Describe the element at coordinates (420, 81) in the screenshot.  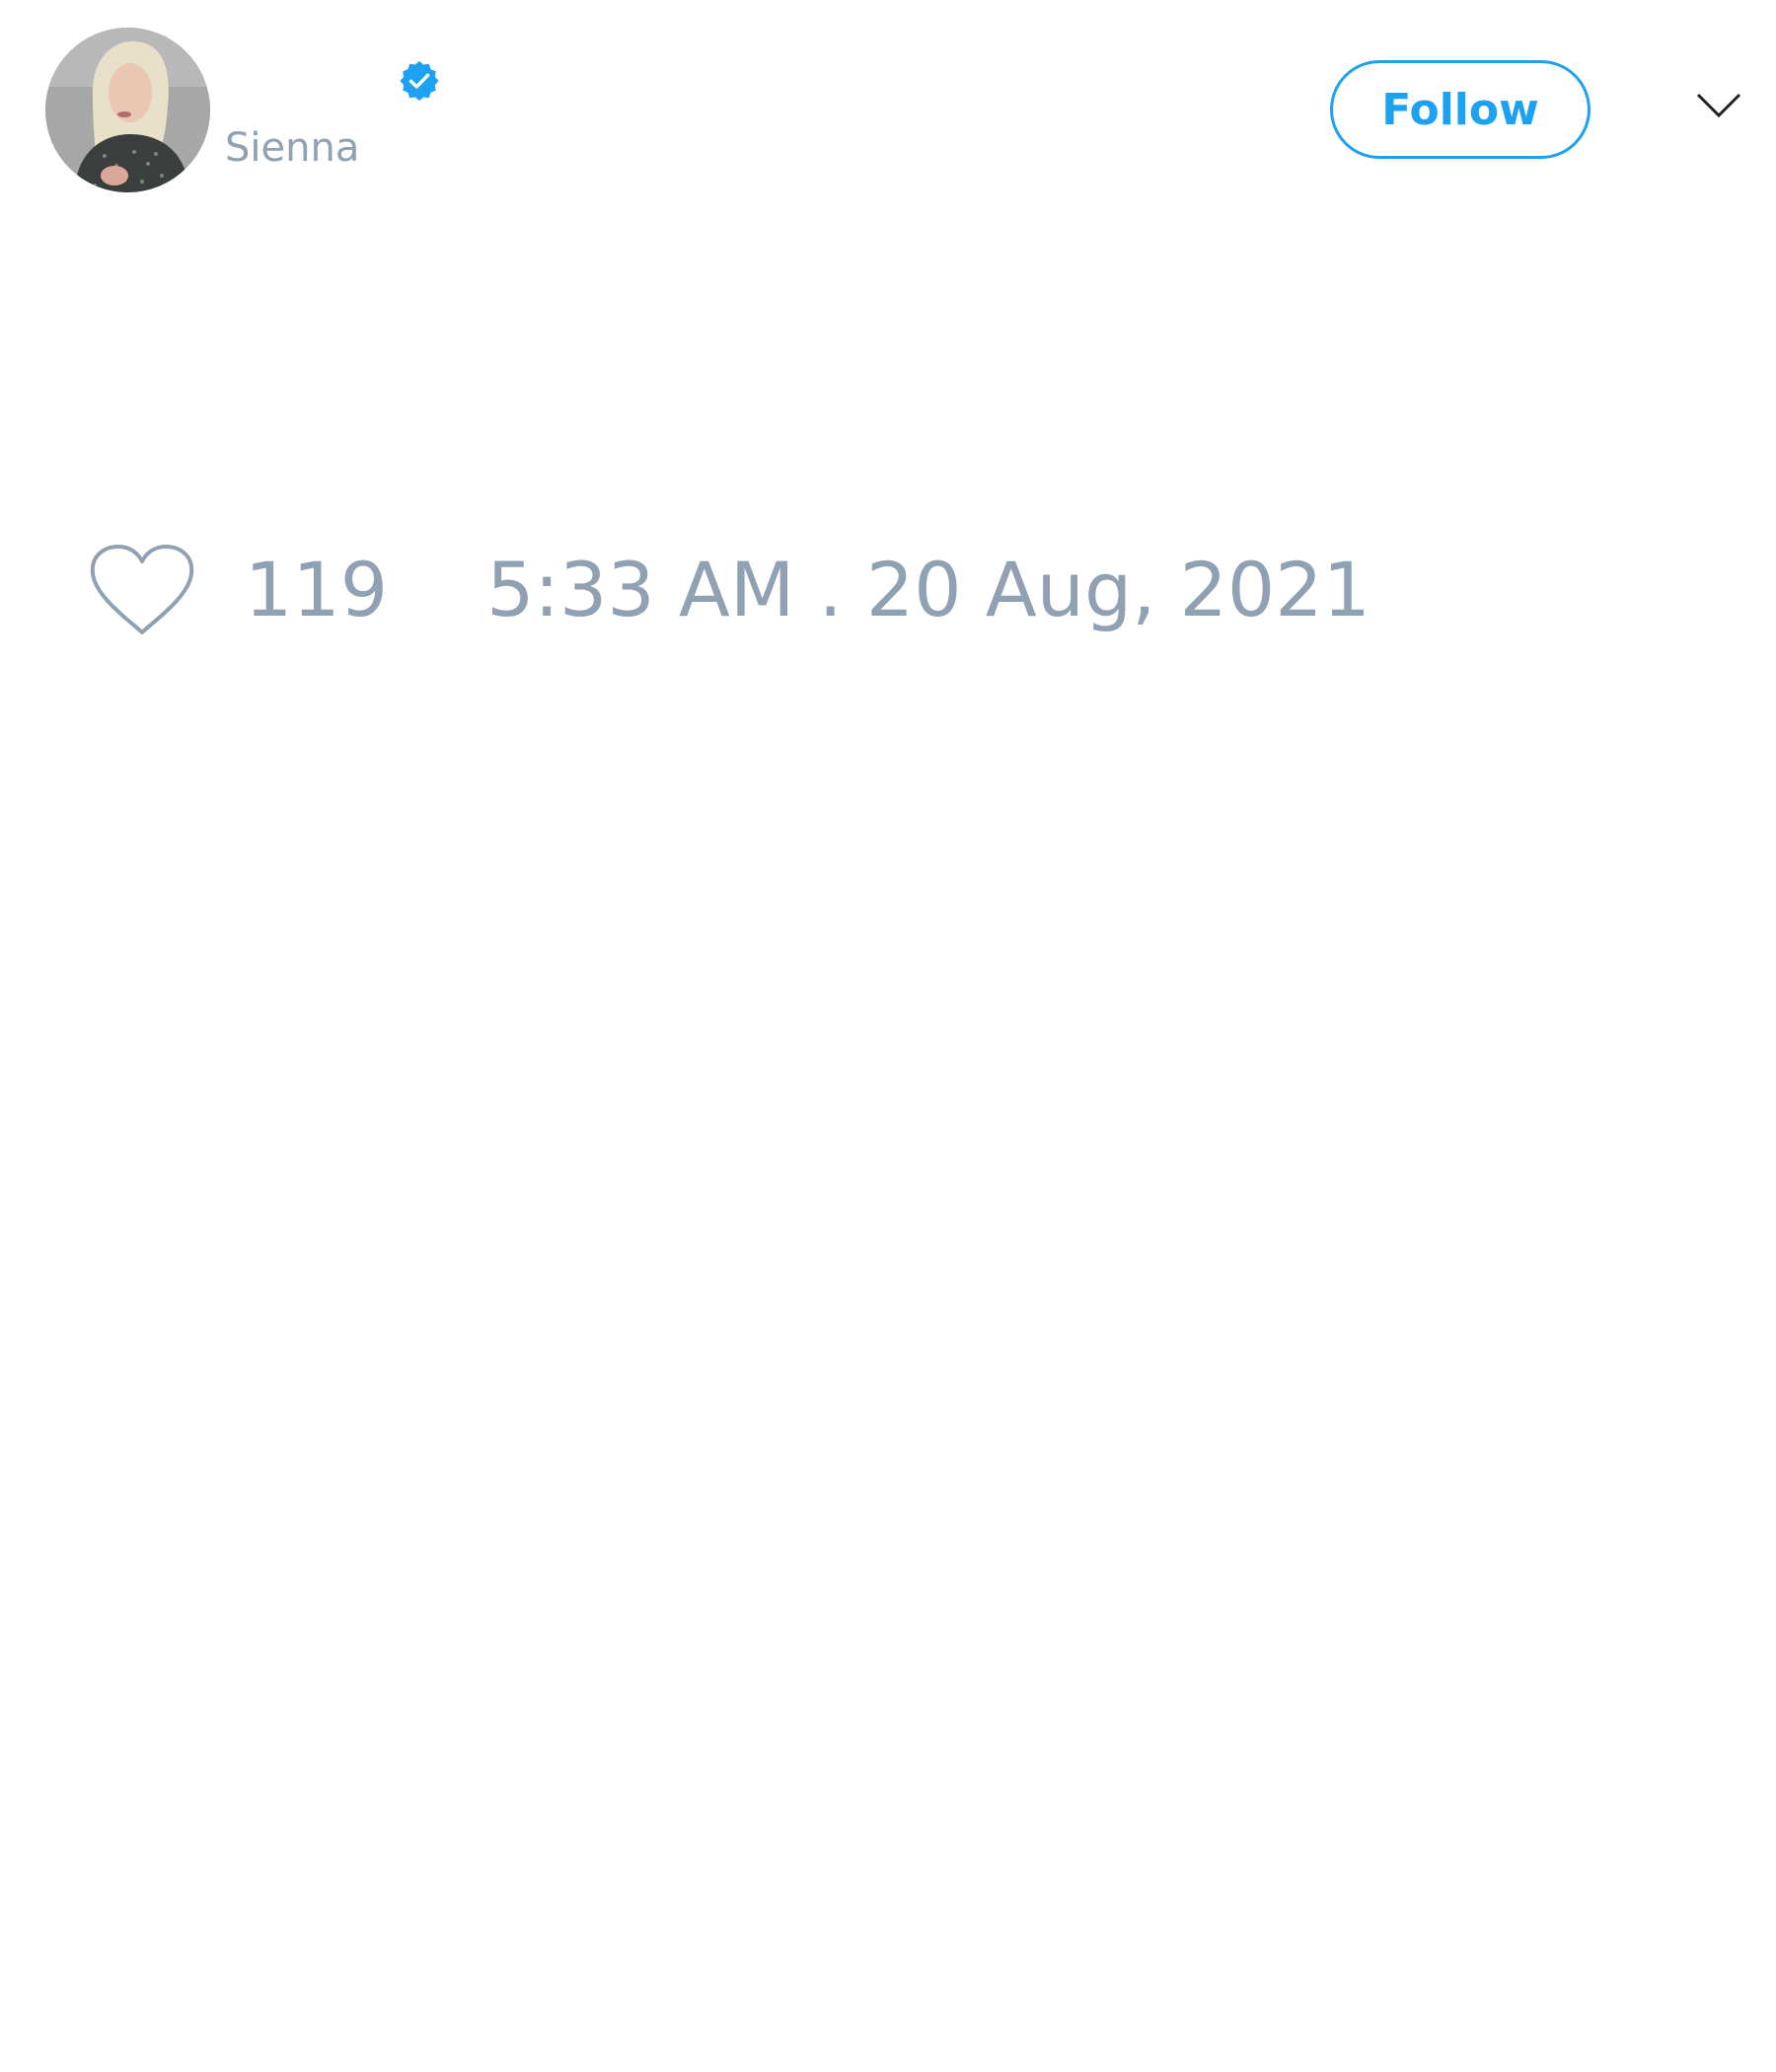
I see `verified-badge-icon` at that location.